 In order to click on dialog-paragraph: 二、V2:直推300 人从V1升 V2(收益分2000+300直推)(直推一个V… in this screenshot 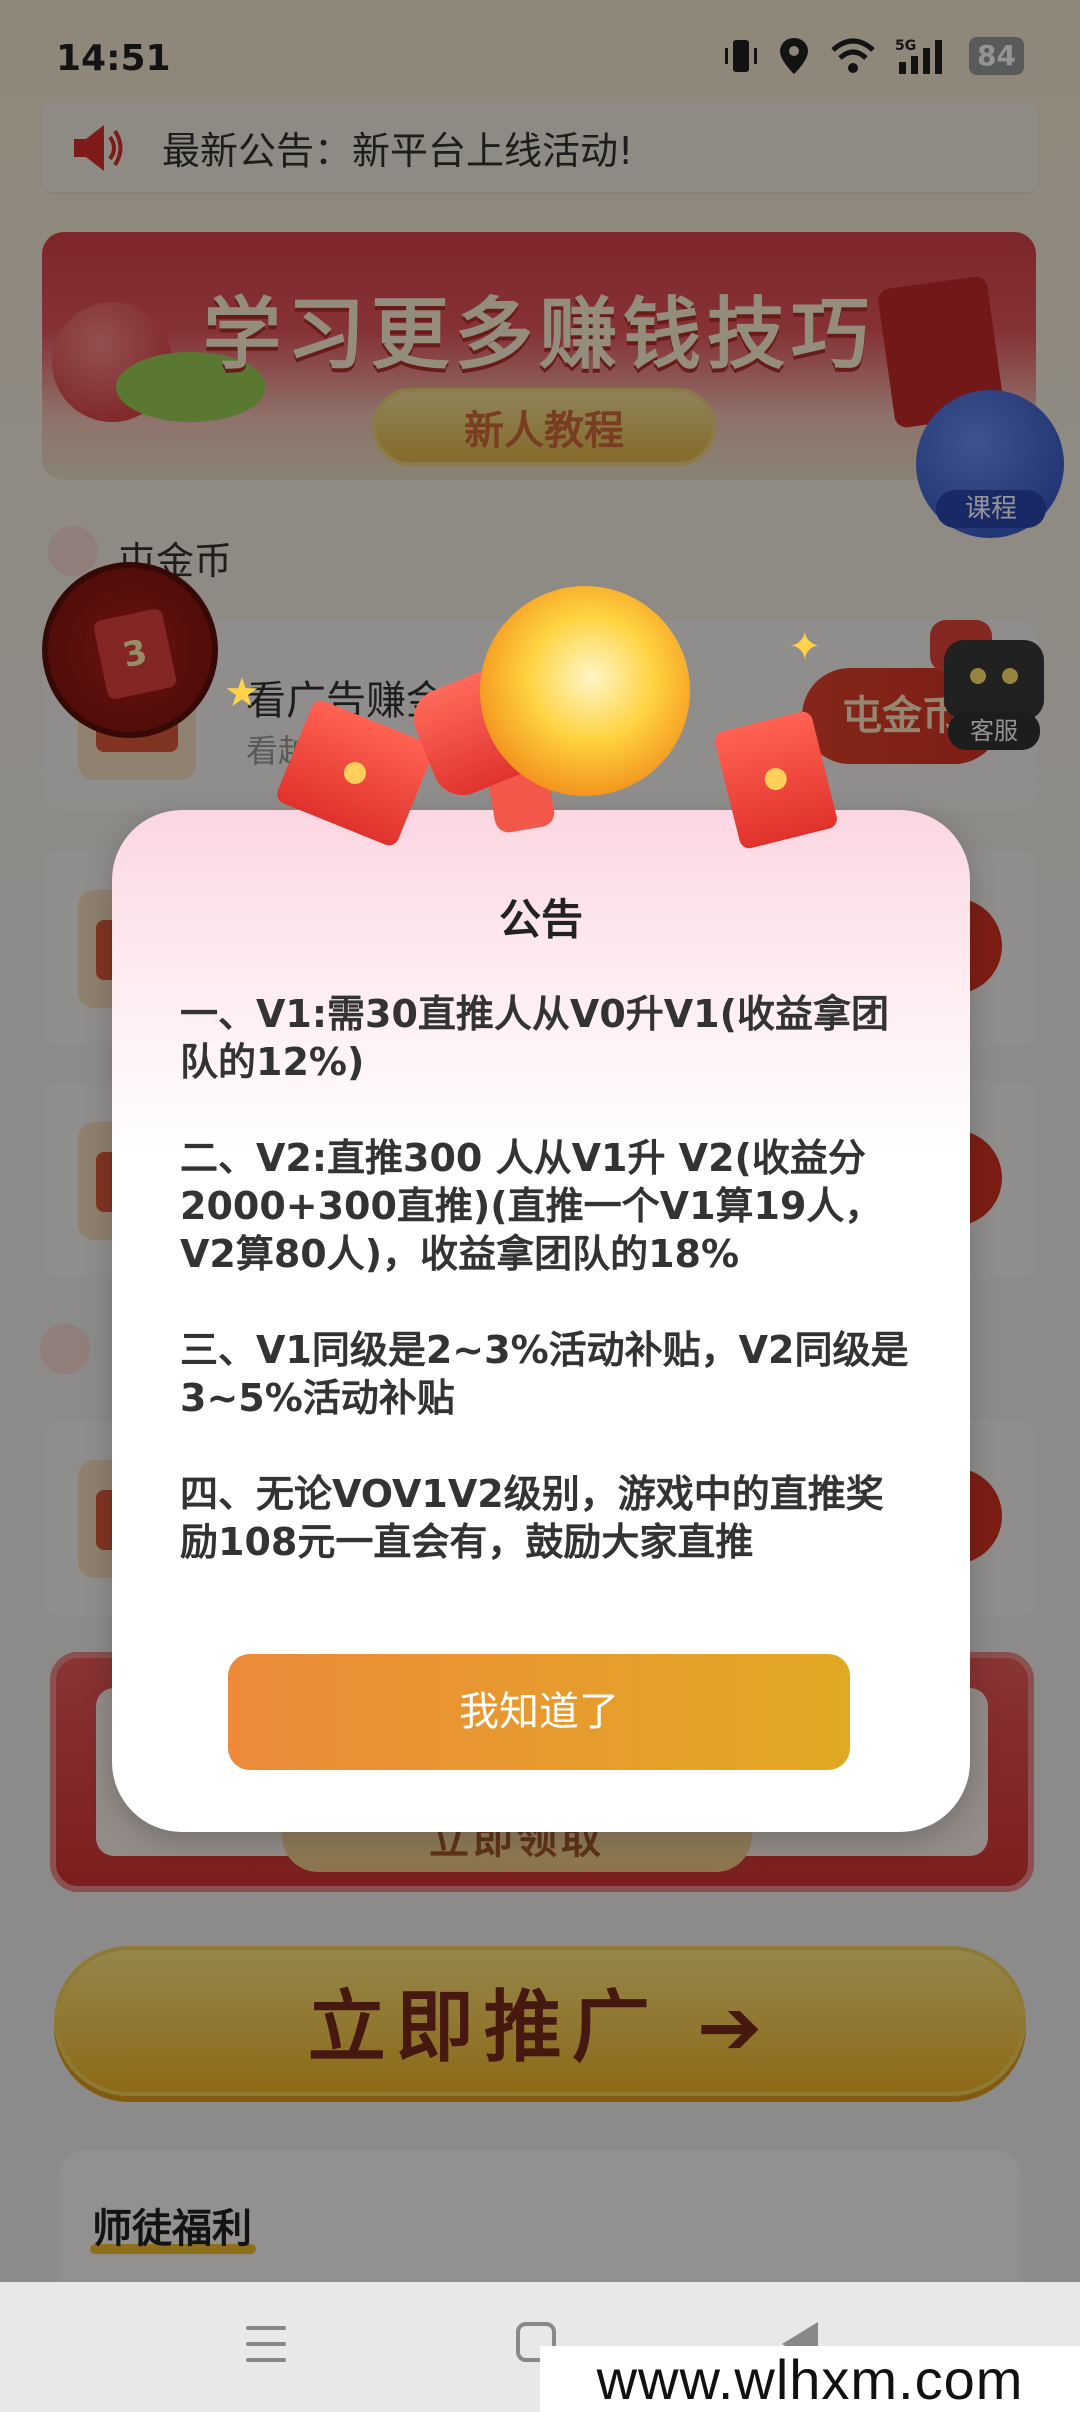, I will do `click(531, 1206)`.